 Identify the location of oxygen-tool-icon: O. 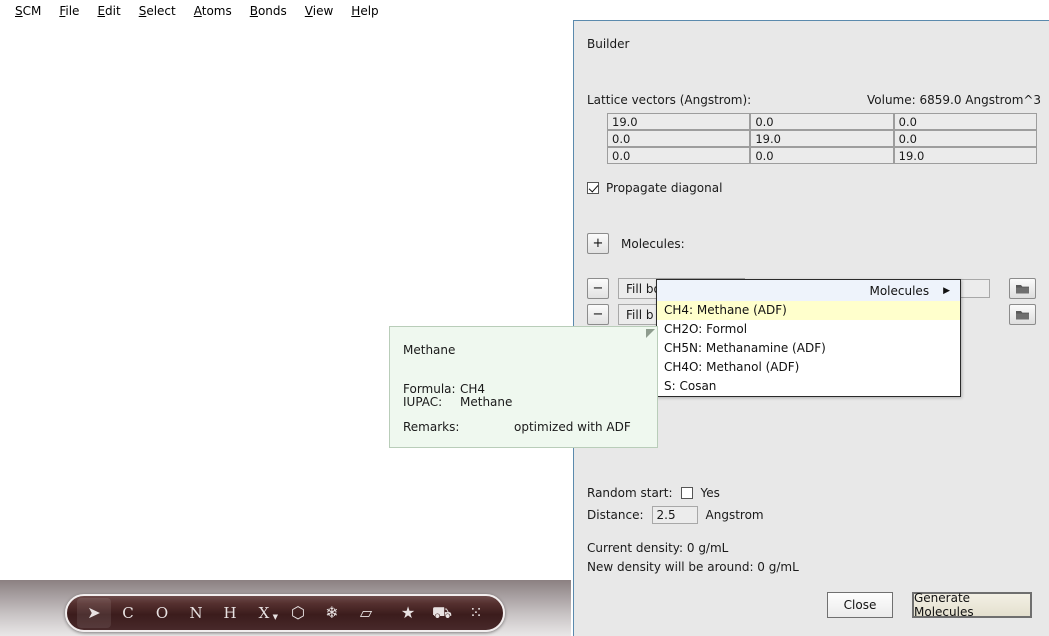
(162, 613).